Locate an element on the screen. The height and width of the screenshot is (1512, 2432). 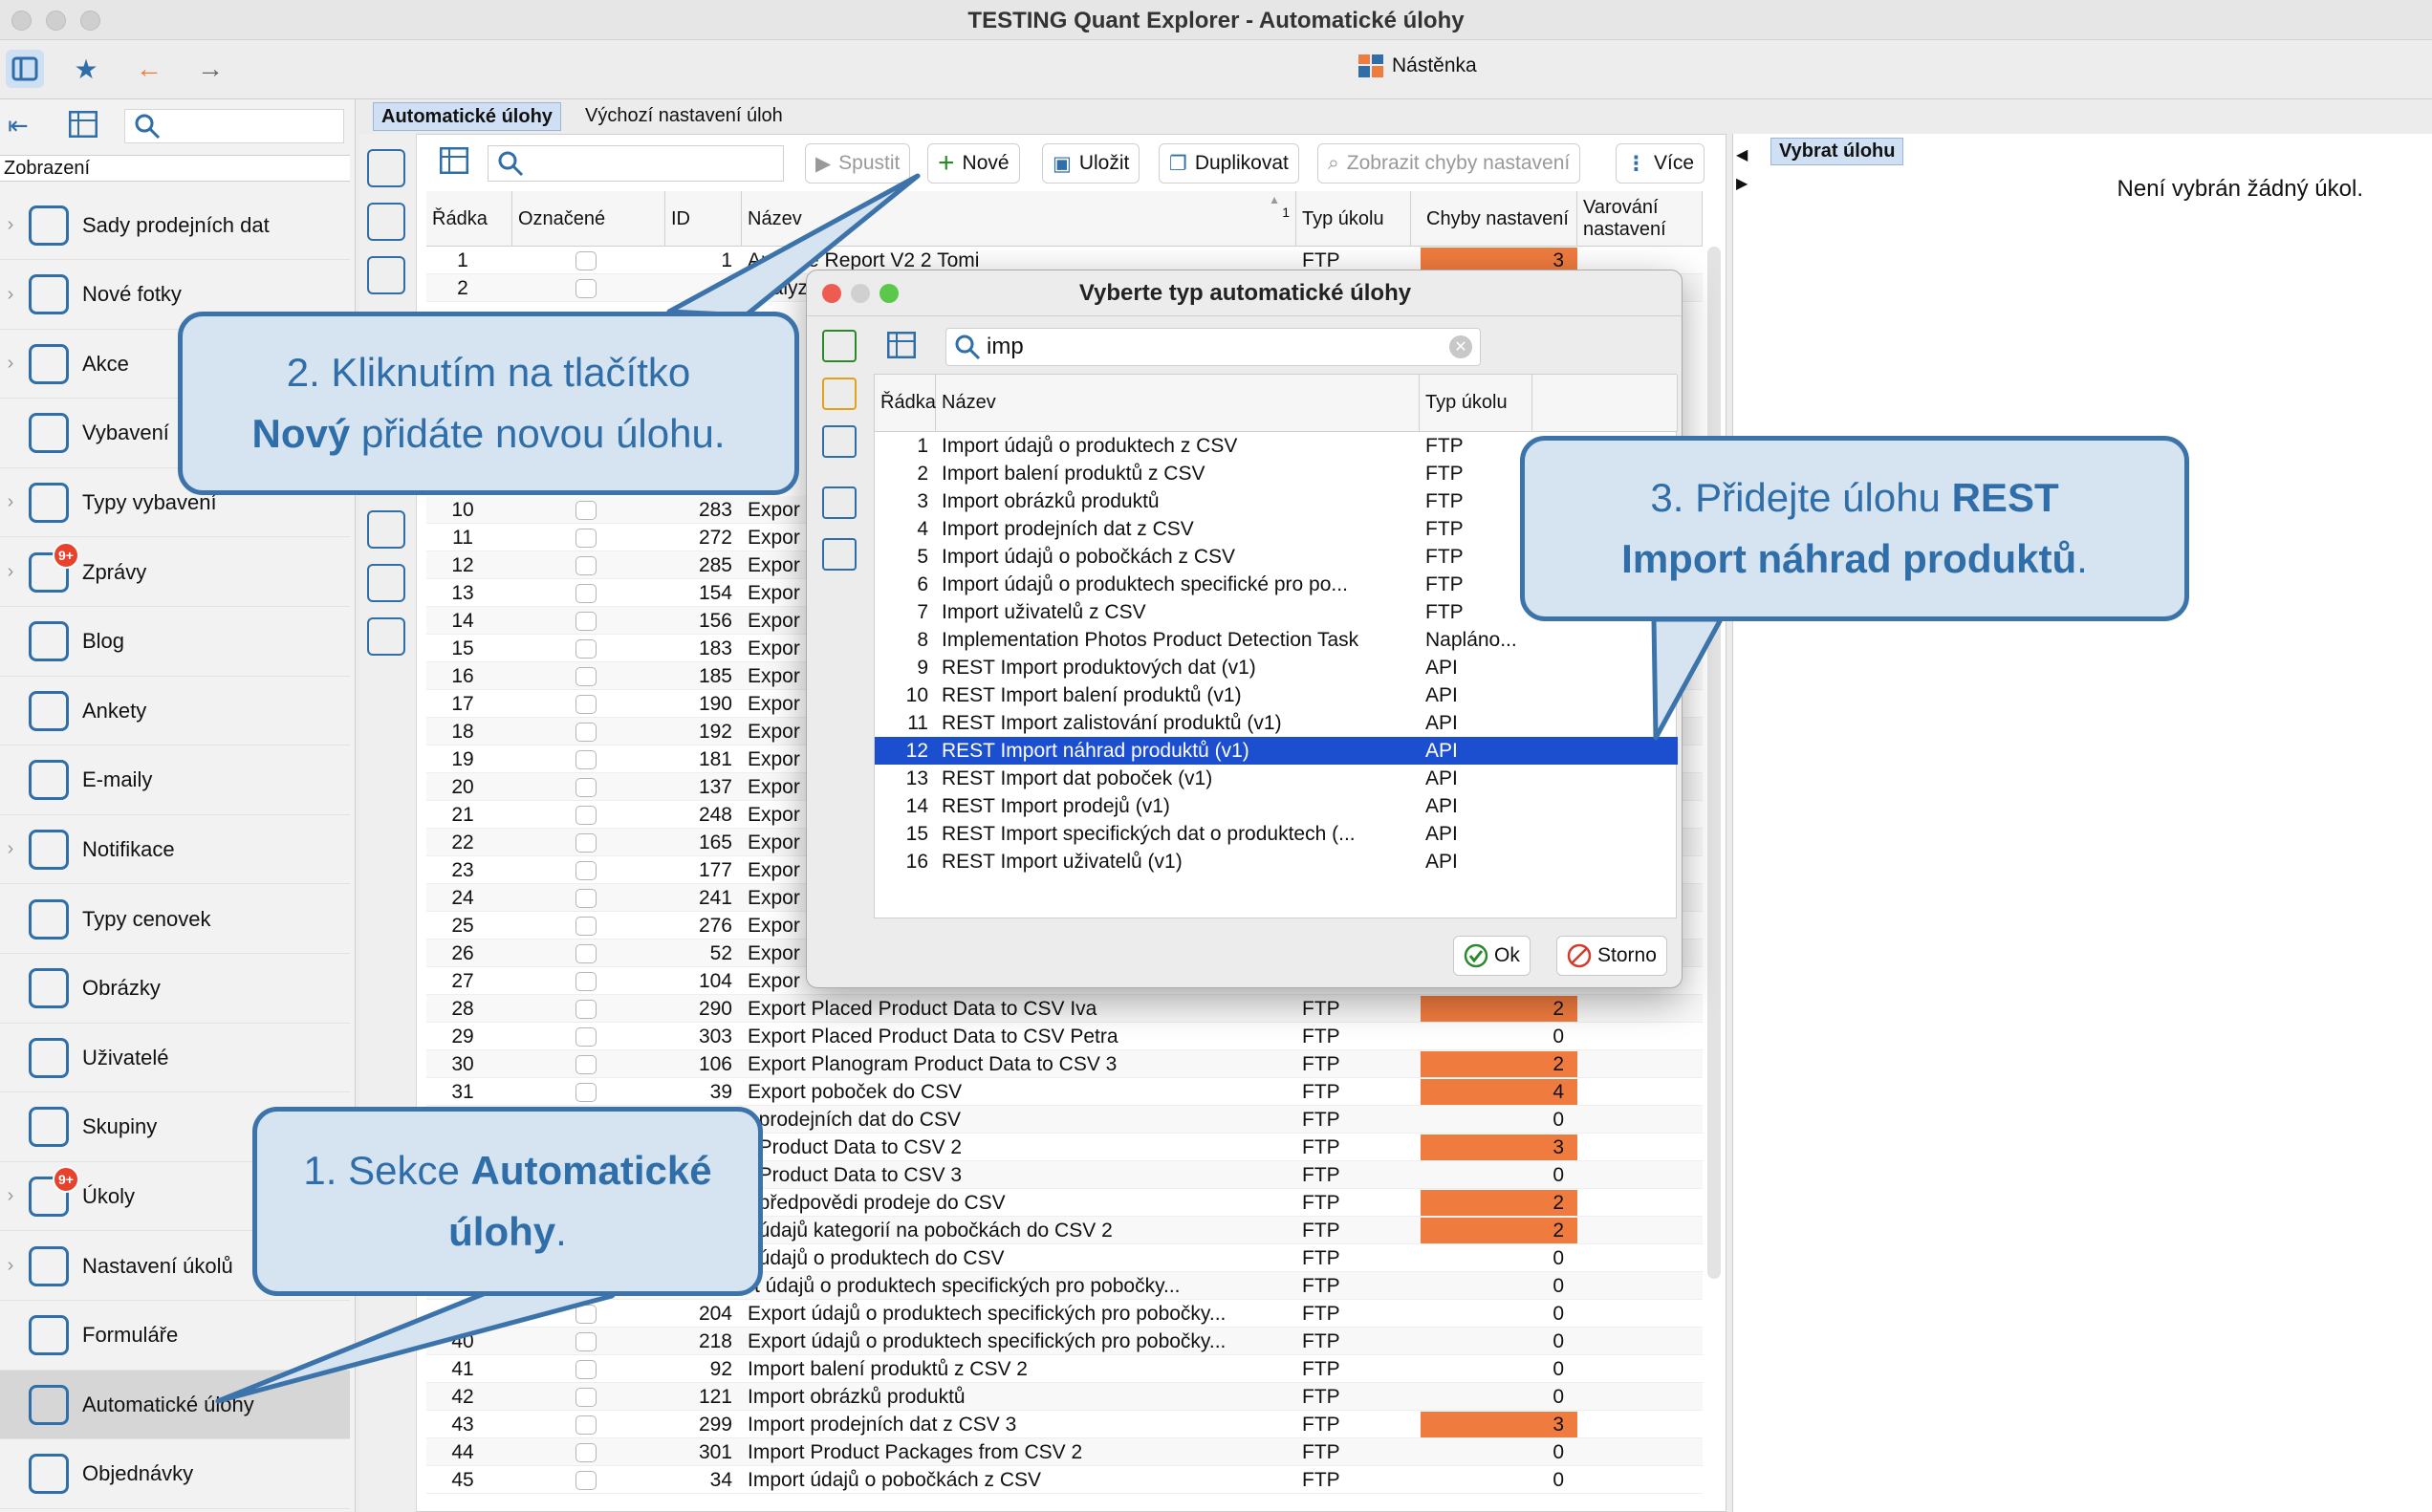
callout-1-post: . is located at coordinates (561, 1231).